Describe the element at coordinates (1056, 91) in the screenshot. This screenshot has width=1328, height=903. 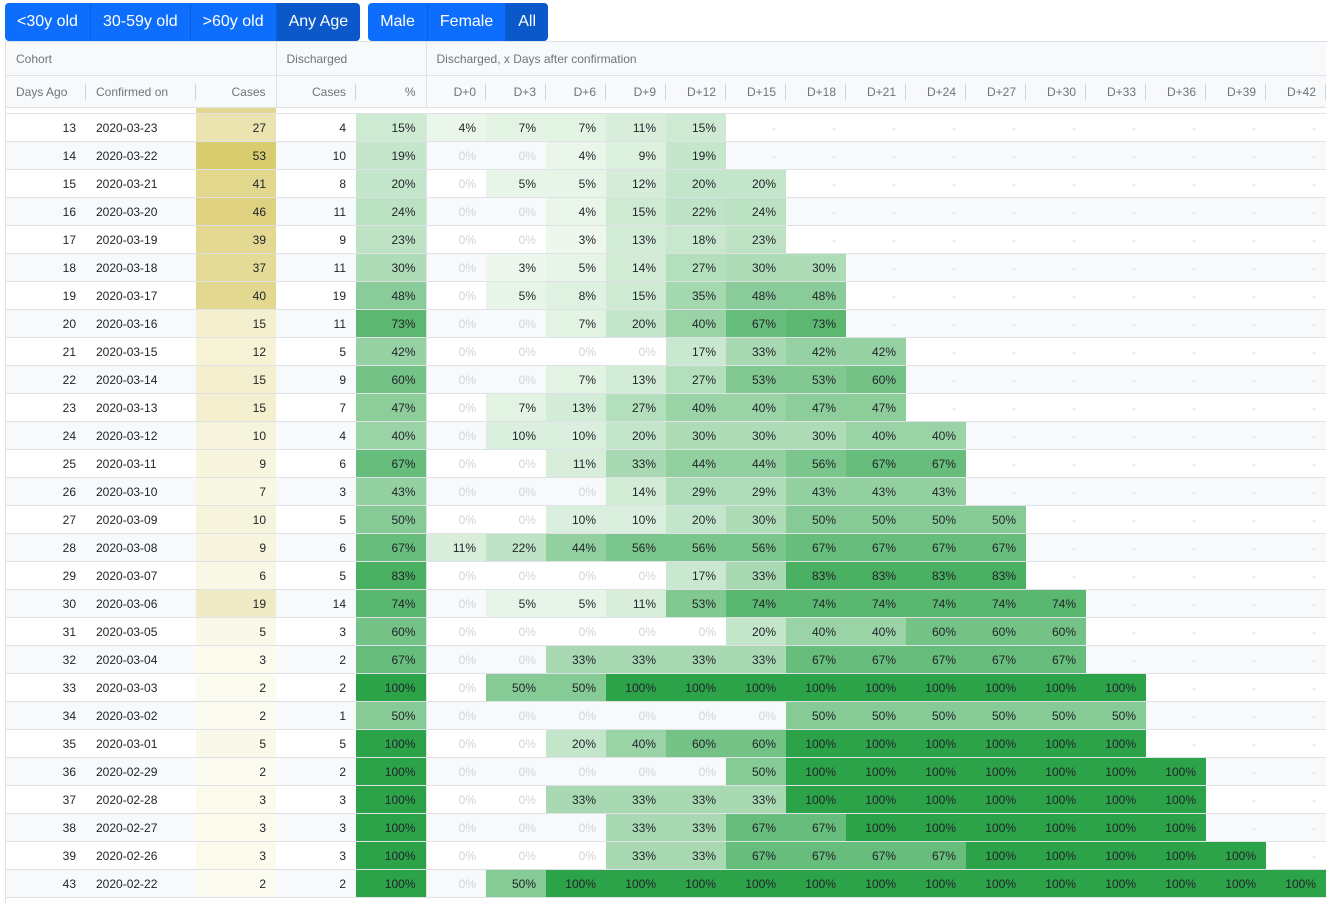
I see `col-header-day-10: D+30` at that location.